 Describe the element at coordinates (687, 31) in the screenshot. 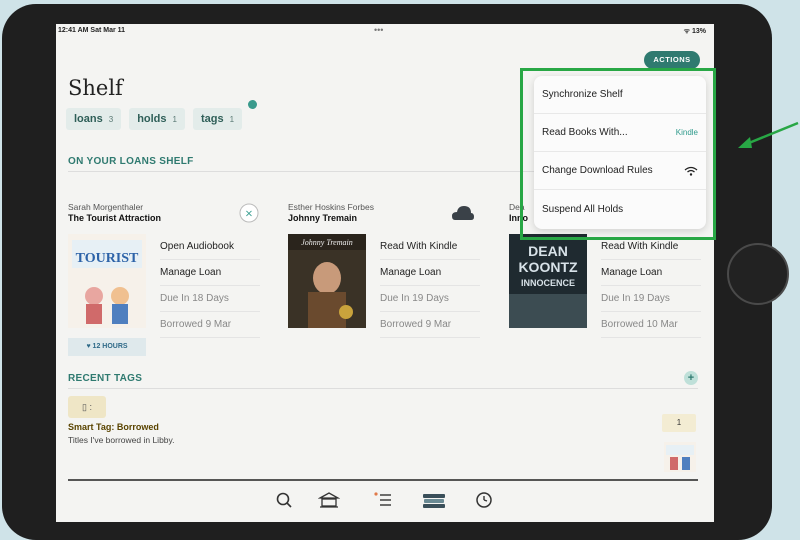

I see `wifi-icon: ᯤ` at that location.